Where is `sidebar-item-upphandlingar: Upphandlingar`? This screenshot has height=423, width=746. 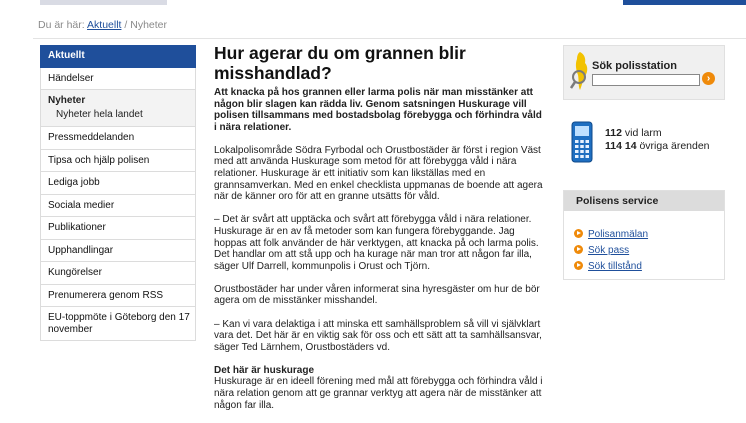 sidebar-item-upphandlingar: Upphandlingar is located at coordinates (118, 250).